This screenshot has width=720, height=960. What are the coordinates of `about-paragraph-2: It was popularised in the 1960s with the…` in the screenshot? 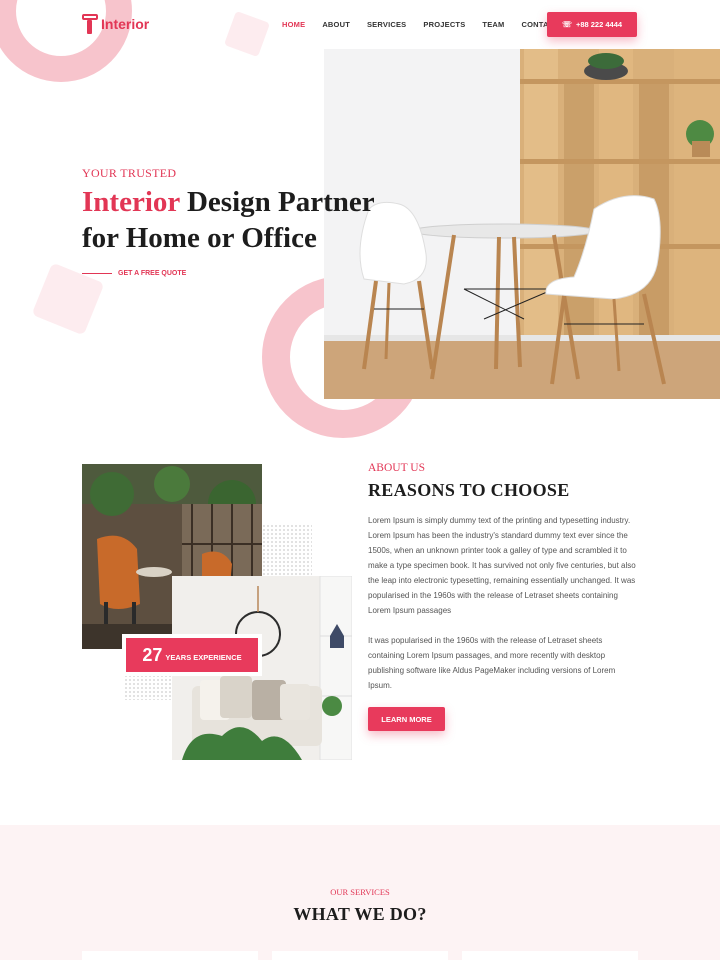 It's located at (492, 663).